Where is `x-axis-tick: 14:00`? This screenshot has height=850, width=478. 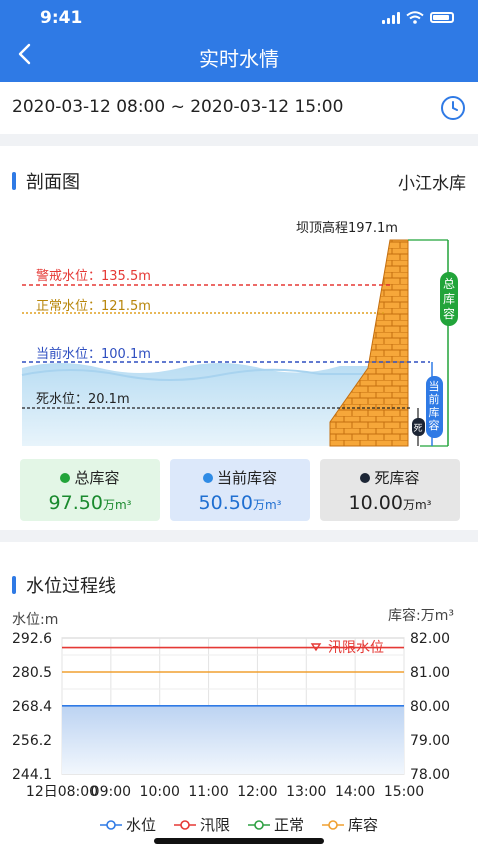 x-axis-tick: 14:00 is located at coordinates (355, 792).